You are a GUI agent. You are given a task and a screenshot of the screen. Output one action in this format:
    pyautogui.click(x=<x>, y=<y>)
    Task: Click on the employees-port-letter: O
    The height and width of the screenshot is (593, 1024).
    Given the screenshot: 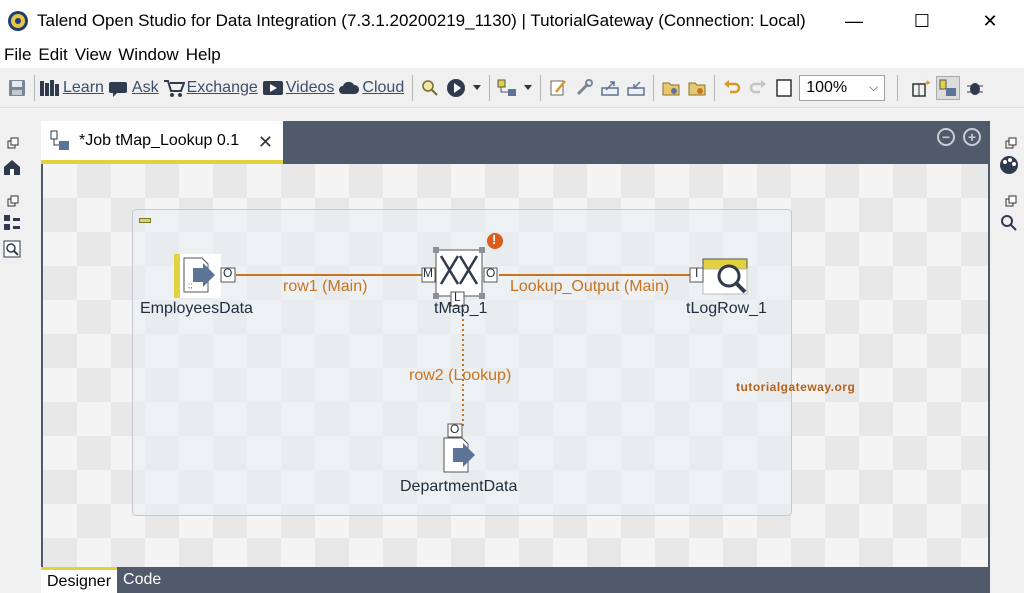 What is the action you would take?
    pyautogui.click(x=228, y=273)
    